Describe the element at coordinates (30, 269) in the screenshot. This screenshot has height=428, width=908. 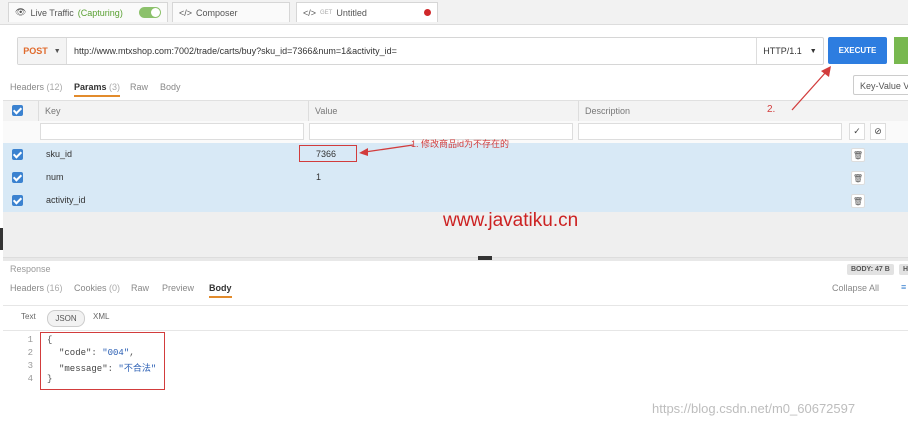
I see `response-label: Response` at that location.